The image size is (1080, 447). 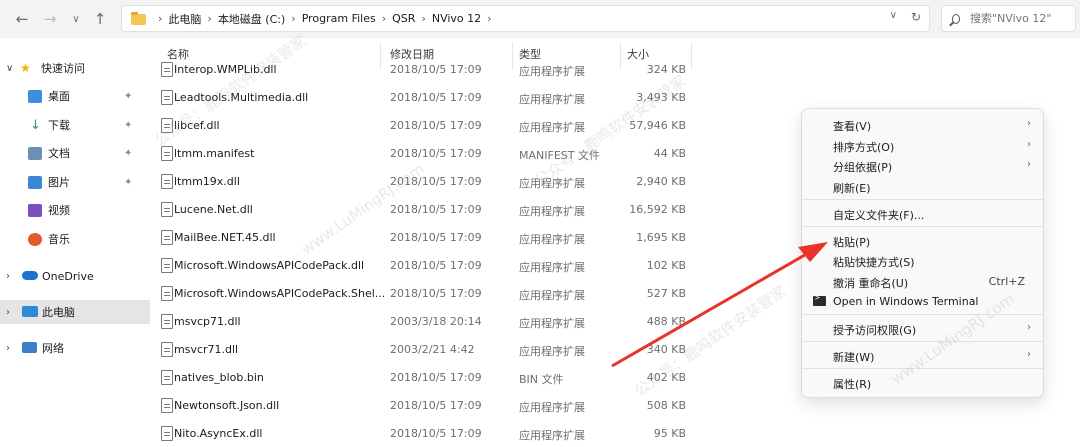 I want to click on breadcrumb-item: 本地磁盘 (C:), so click(x=251, y=19).